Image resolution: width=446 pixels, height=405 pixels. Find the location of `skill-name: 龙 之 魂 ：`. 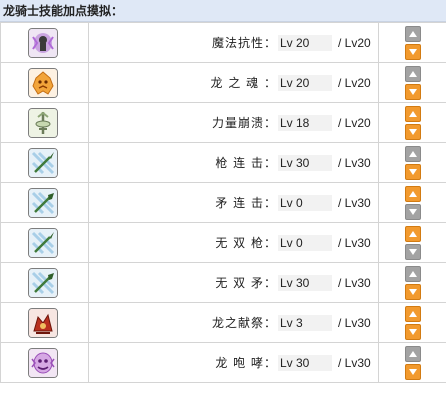

skill-name: 龙 之 魂 ： is located at coordinates (243, 83).